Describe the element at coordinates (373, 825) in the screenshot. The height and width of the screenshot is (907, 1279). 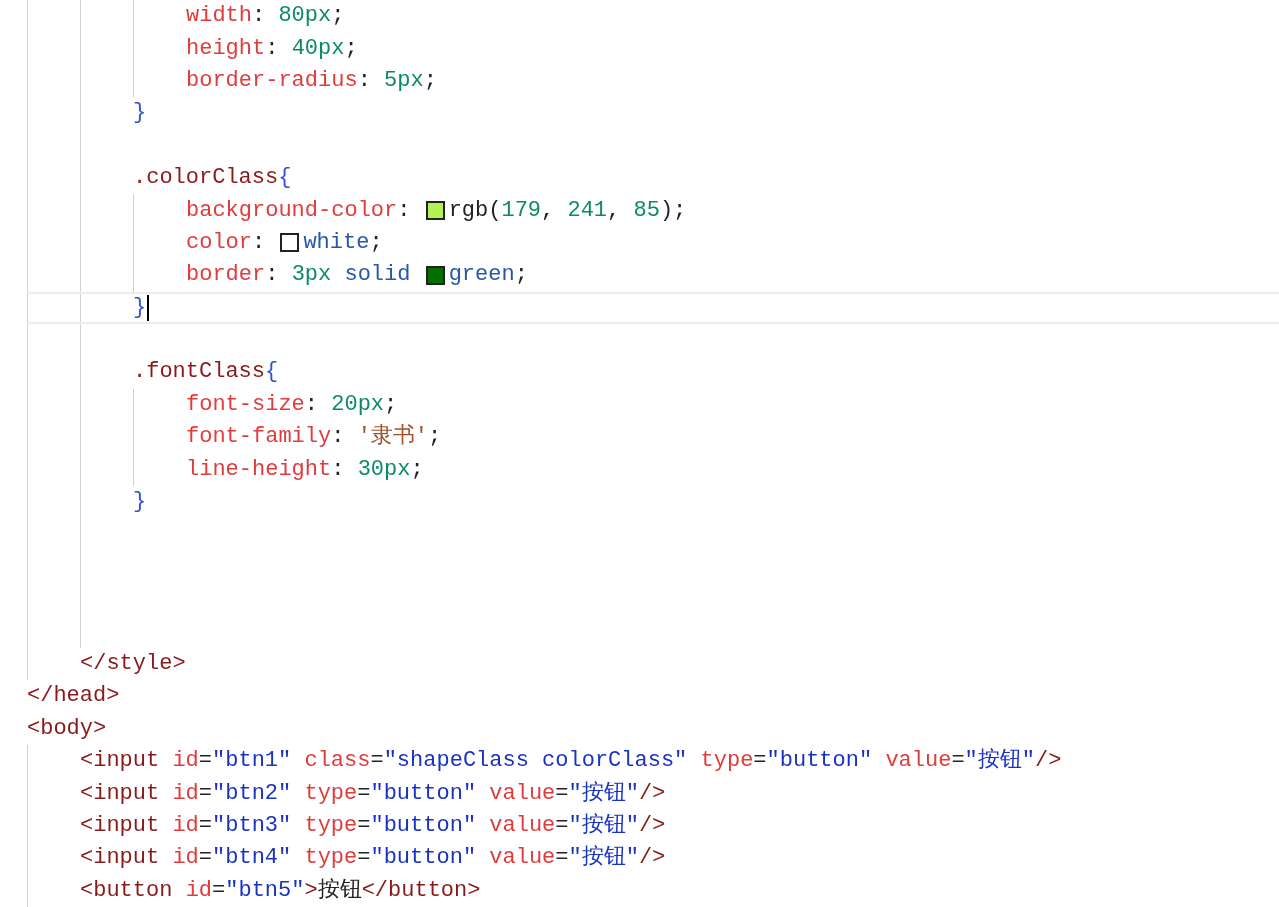
I see `code-text: <input id="btn3" type="button" value="按钮"/>` at that location.